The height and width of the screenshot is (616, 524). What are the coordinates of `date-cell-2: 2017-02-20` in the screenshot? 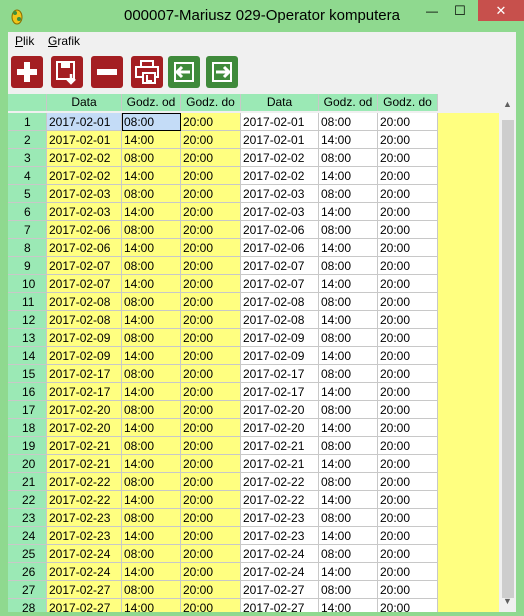 It's located at (280, 410).